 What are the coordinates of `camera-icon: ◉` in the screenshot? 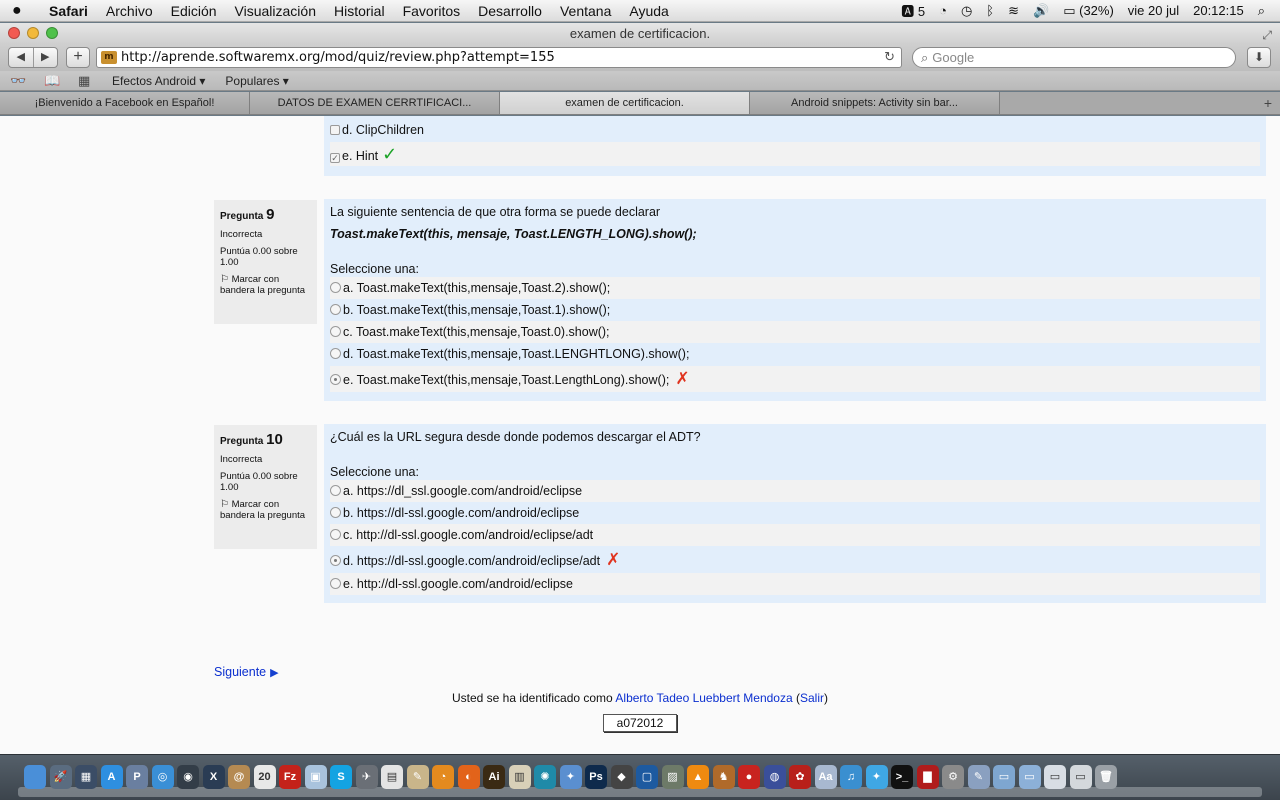 It's located at (188, 777).